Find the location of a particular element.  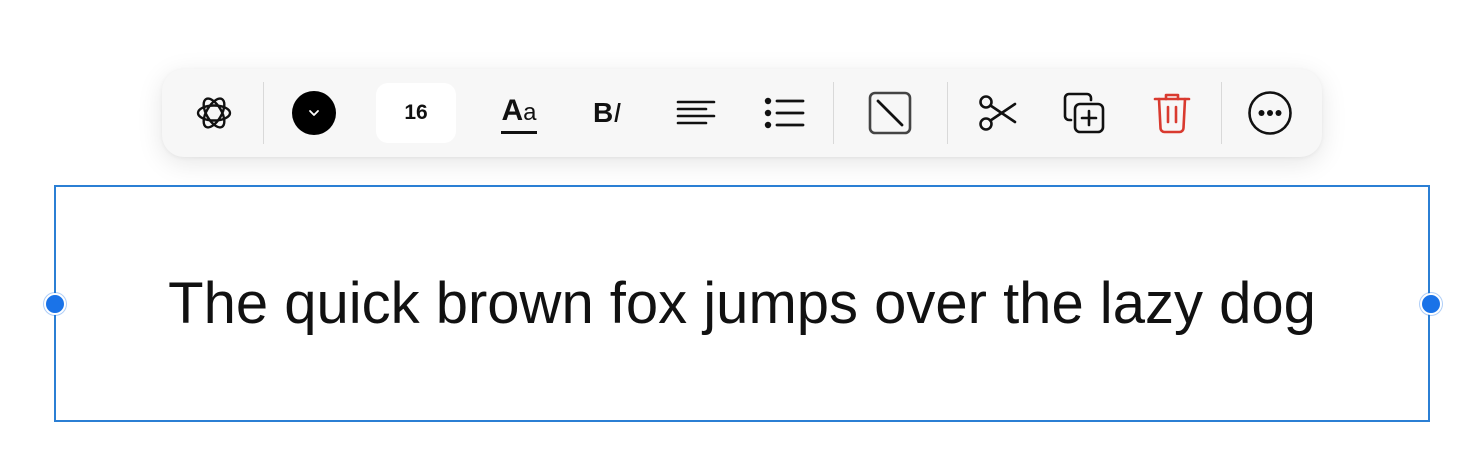

bullet-list-icon is located at coordinates (784, 113).